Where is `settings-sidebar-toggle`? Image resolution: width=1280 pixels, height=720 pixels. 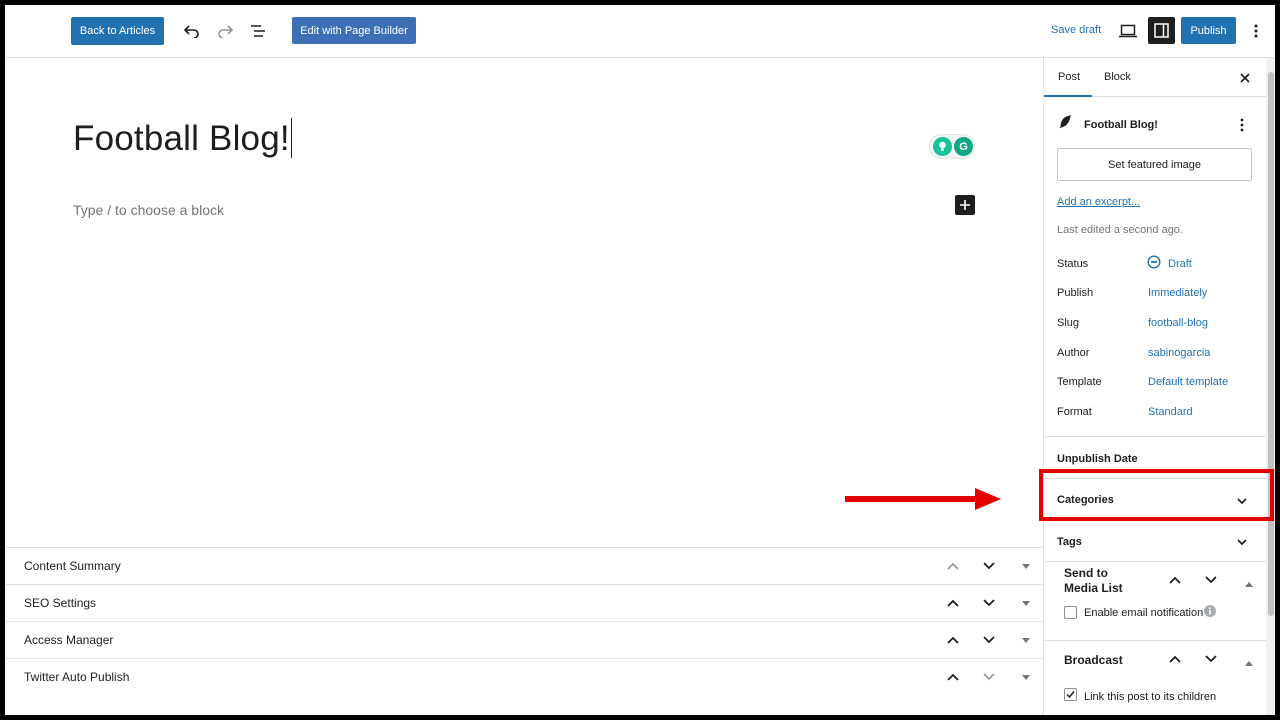 settings-sidebar-toggle is located at coordinates (1161, 30).